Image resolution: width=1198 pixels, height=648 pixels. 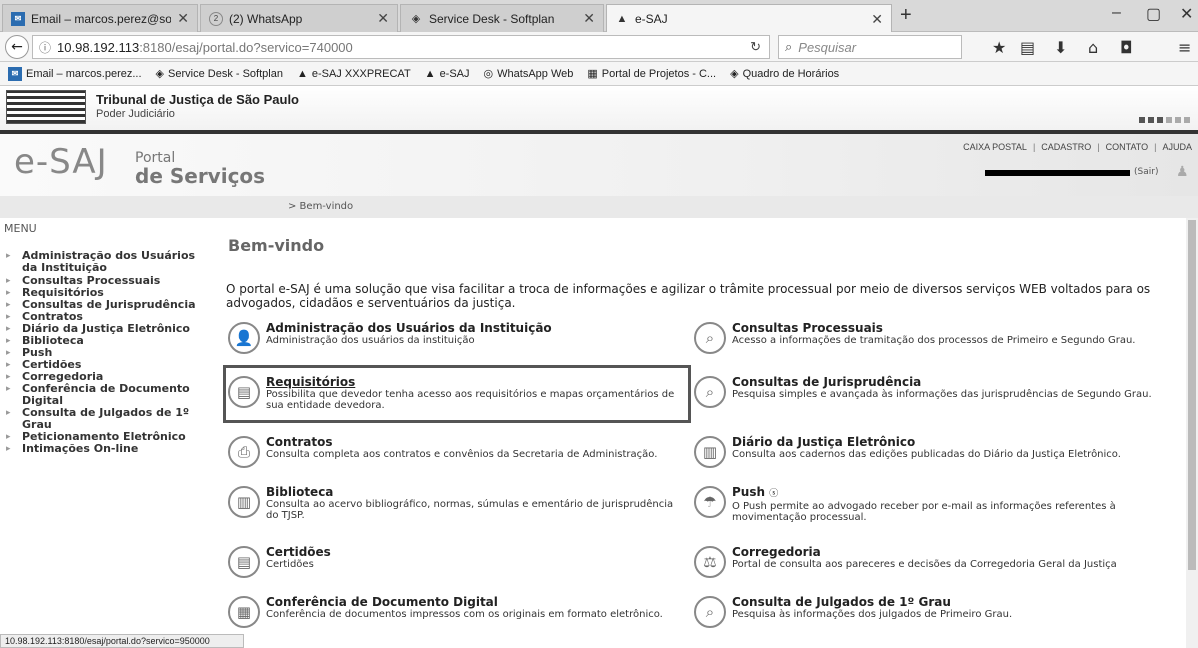 I want to click on bookmark-service-desk: ◈ Service Desk - Softplan, so click(x=219, y=74).